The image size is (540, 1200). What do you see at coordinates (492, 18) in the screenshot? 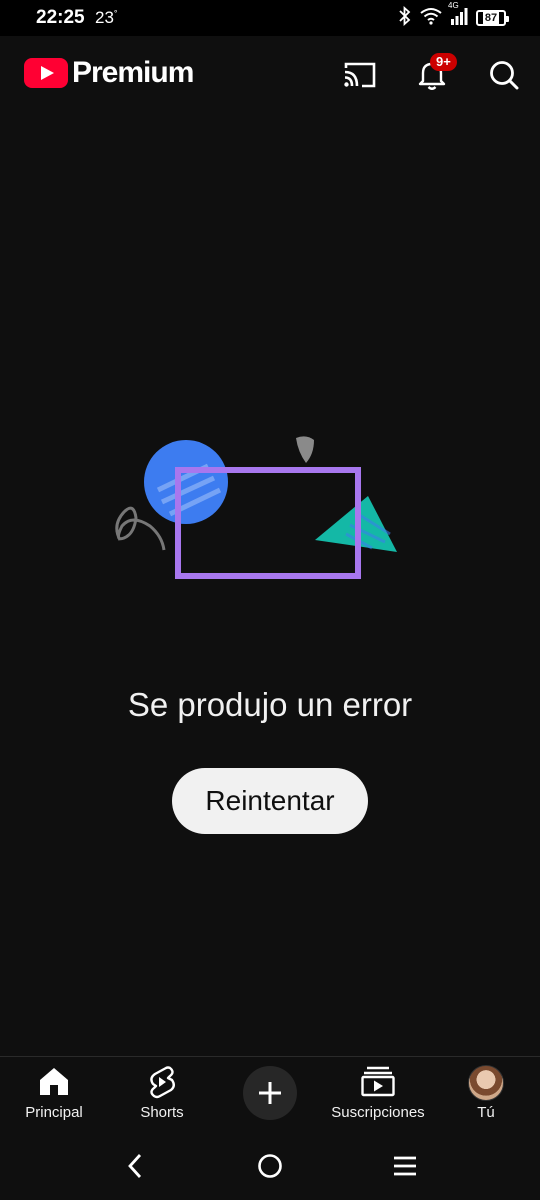
I see `battery-icon: 87` at bounding box center [492, 18].